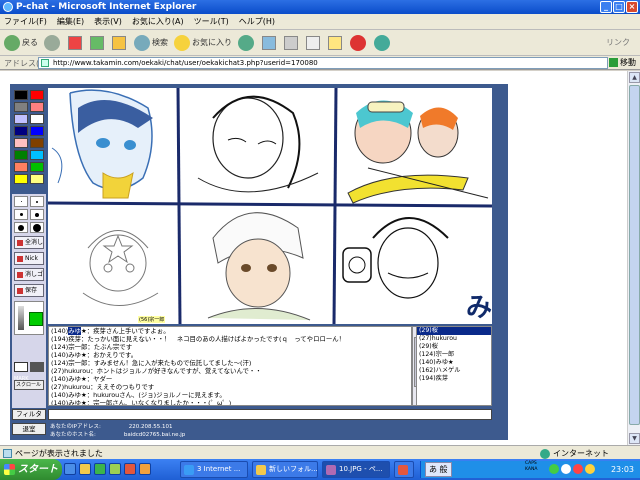 The image size is (640, 480). What do you see at coordinates (590, 469) in the screenshot?
I see `tray-update-icon` at bounding box center [590, 469].